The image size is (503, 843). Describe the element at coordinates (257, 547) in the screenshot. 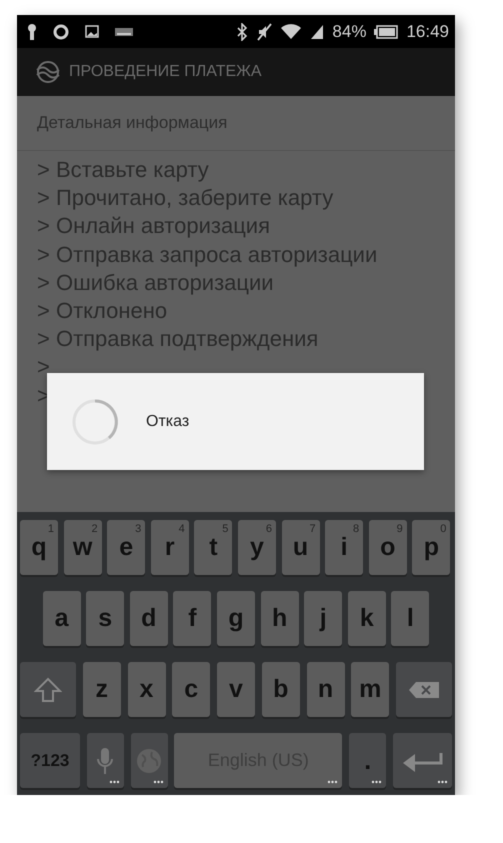

I see `key: y 6` at that location.